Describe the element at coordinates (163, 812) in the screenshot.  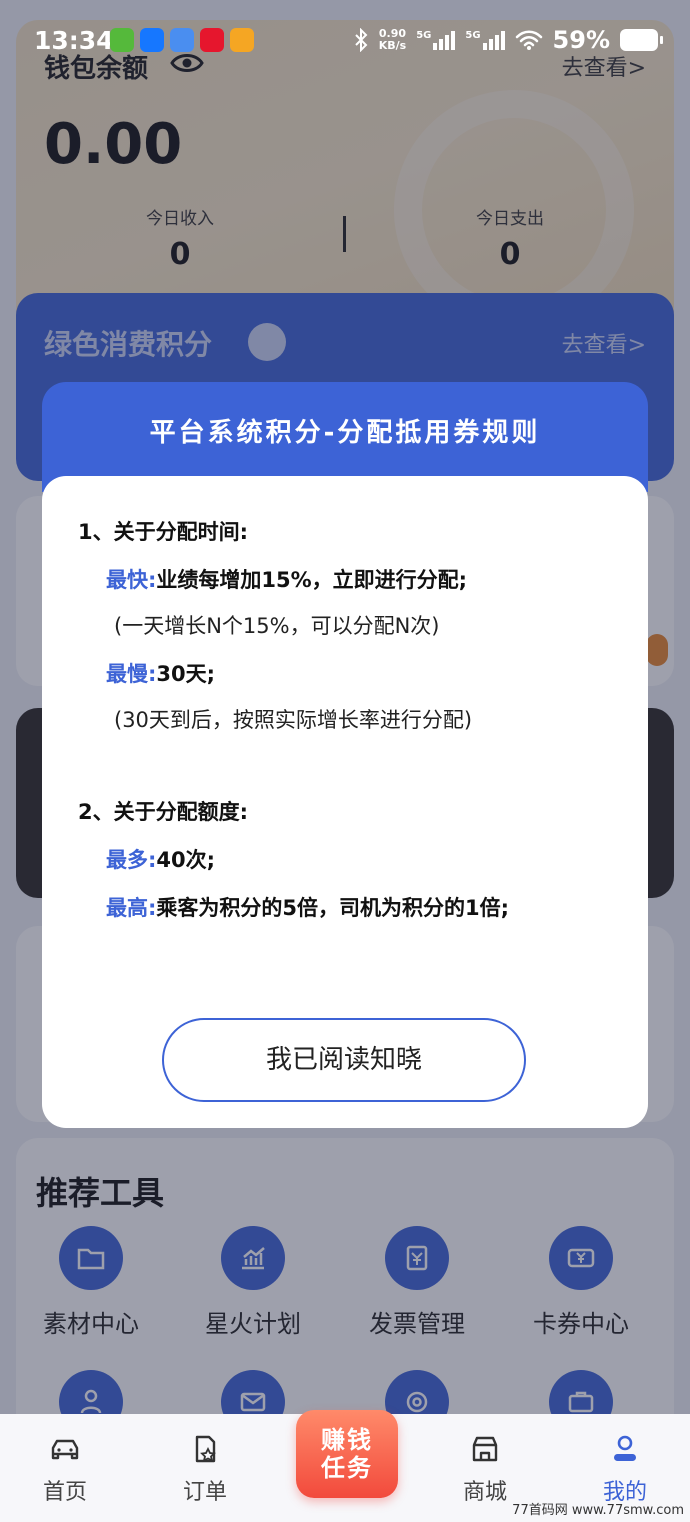
I see `section-amount-title: 2、关于分配额度:` at that location.